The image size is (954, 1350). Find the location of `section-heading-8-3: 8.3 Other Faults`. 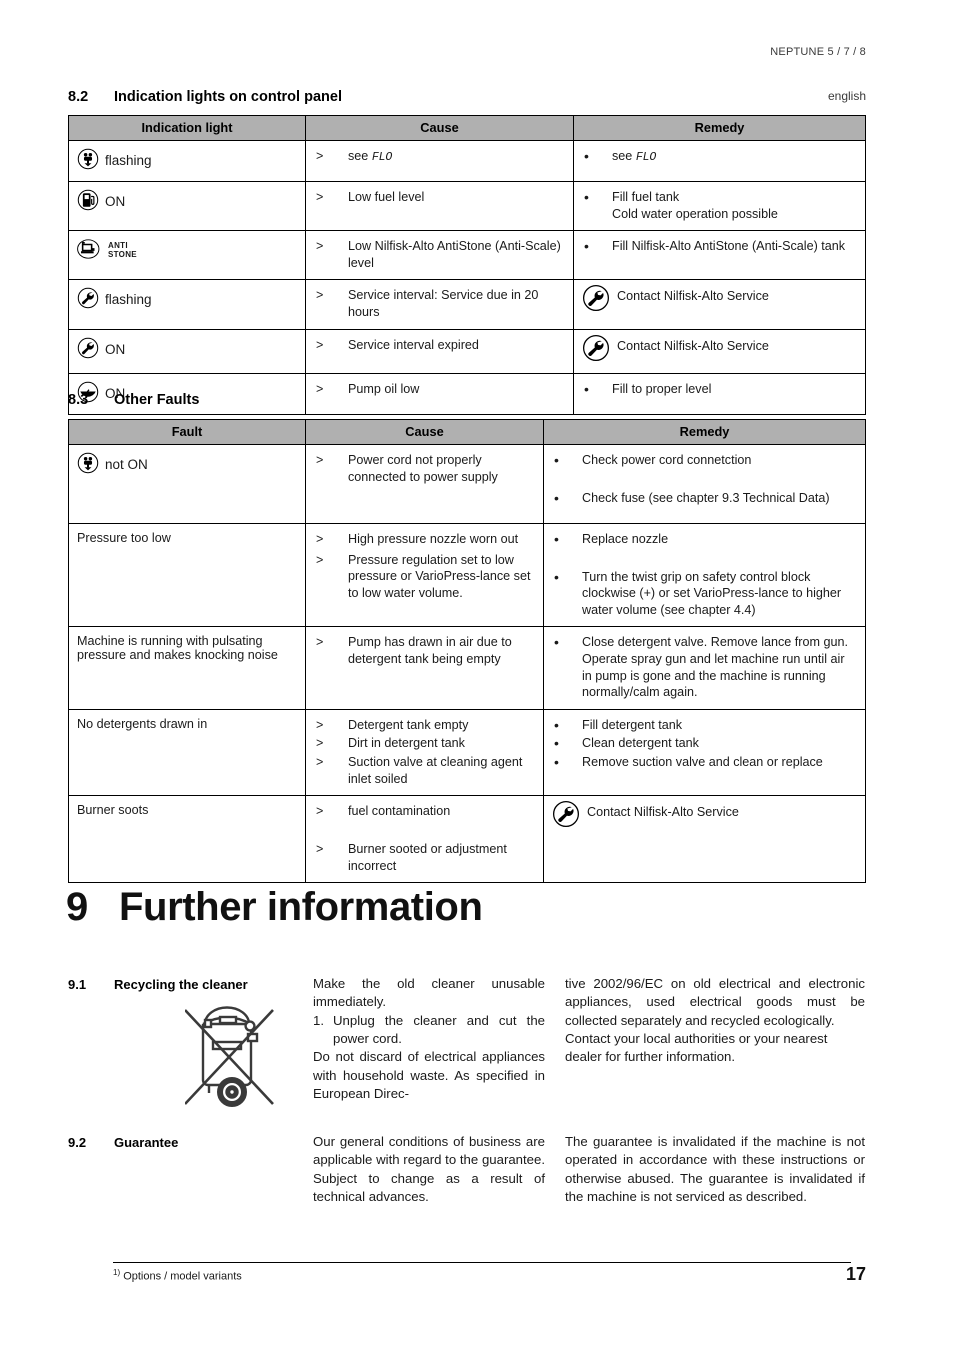

section-heading-8-3: 8.3 Other Faults is located at coordinates (133, 400).